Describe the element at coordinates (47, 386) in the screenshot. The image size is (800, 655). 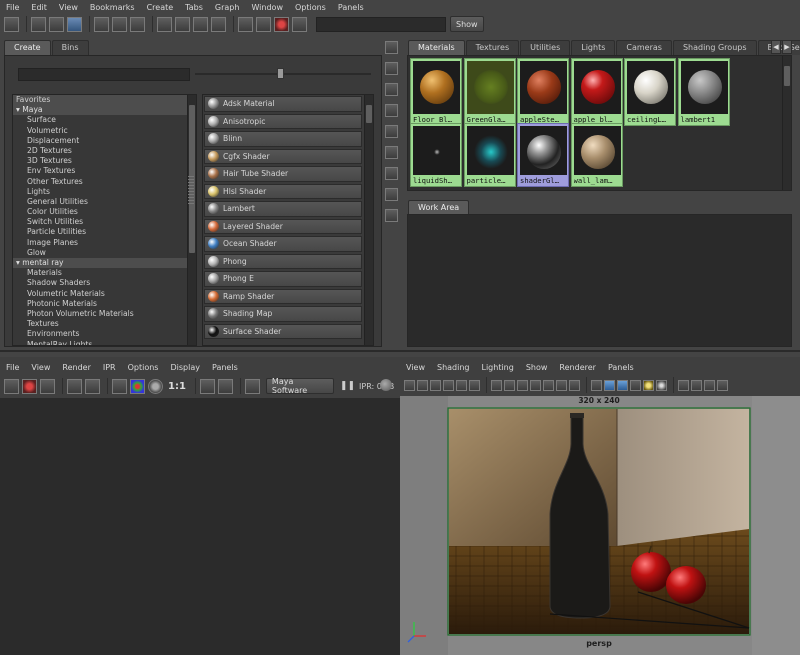
I see `snapshot-icon` at that location.